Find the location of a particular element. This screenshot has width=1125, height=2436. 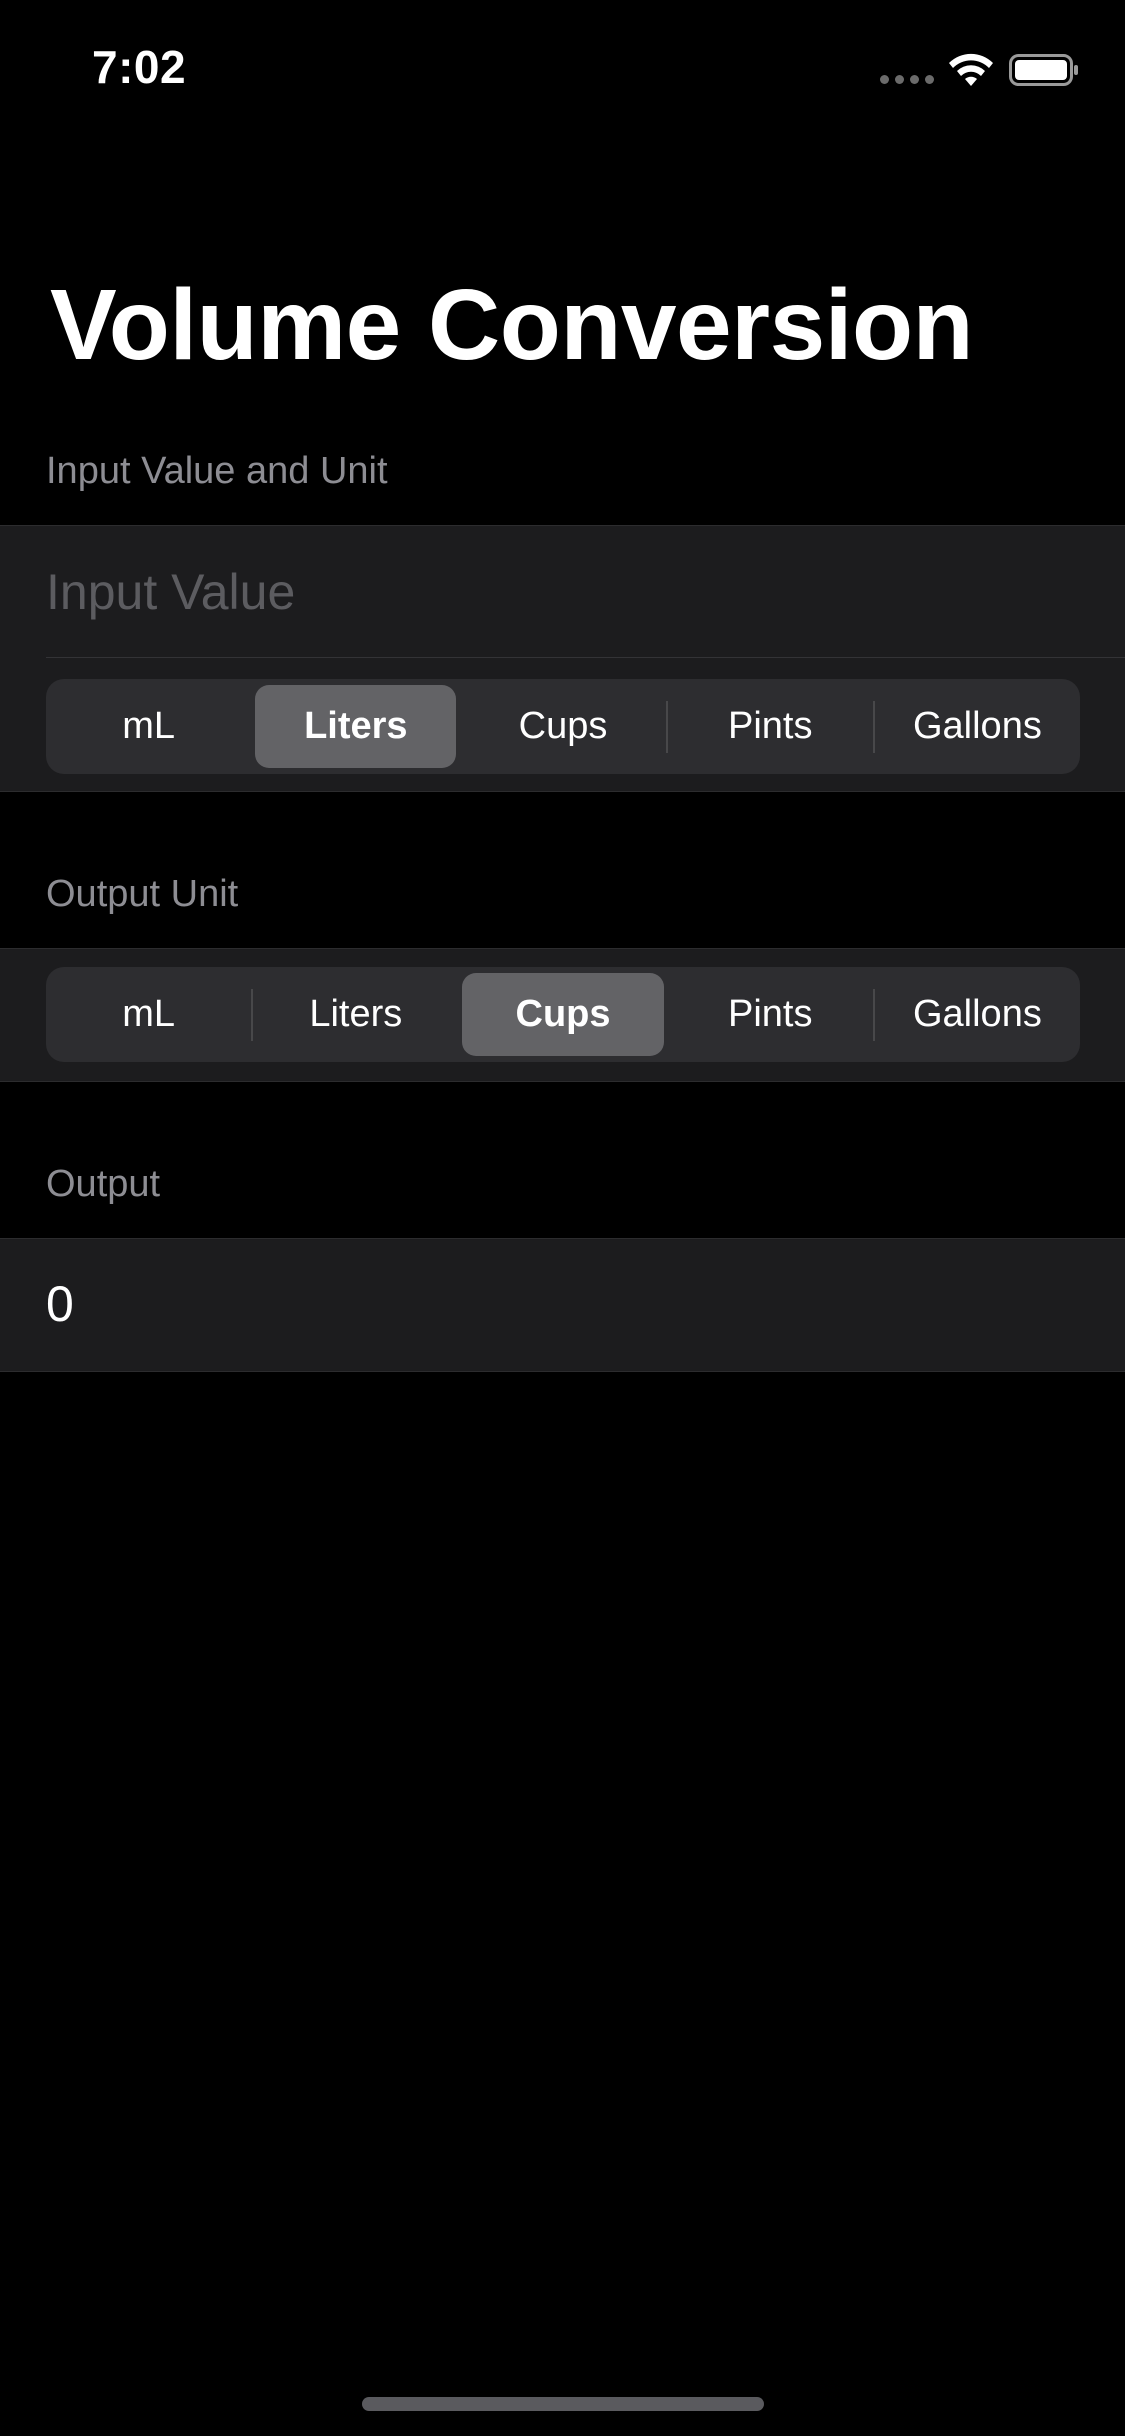

status-time: 7:02 is located at coordinates (139, 67).